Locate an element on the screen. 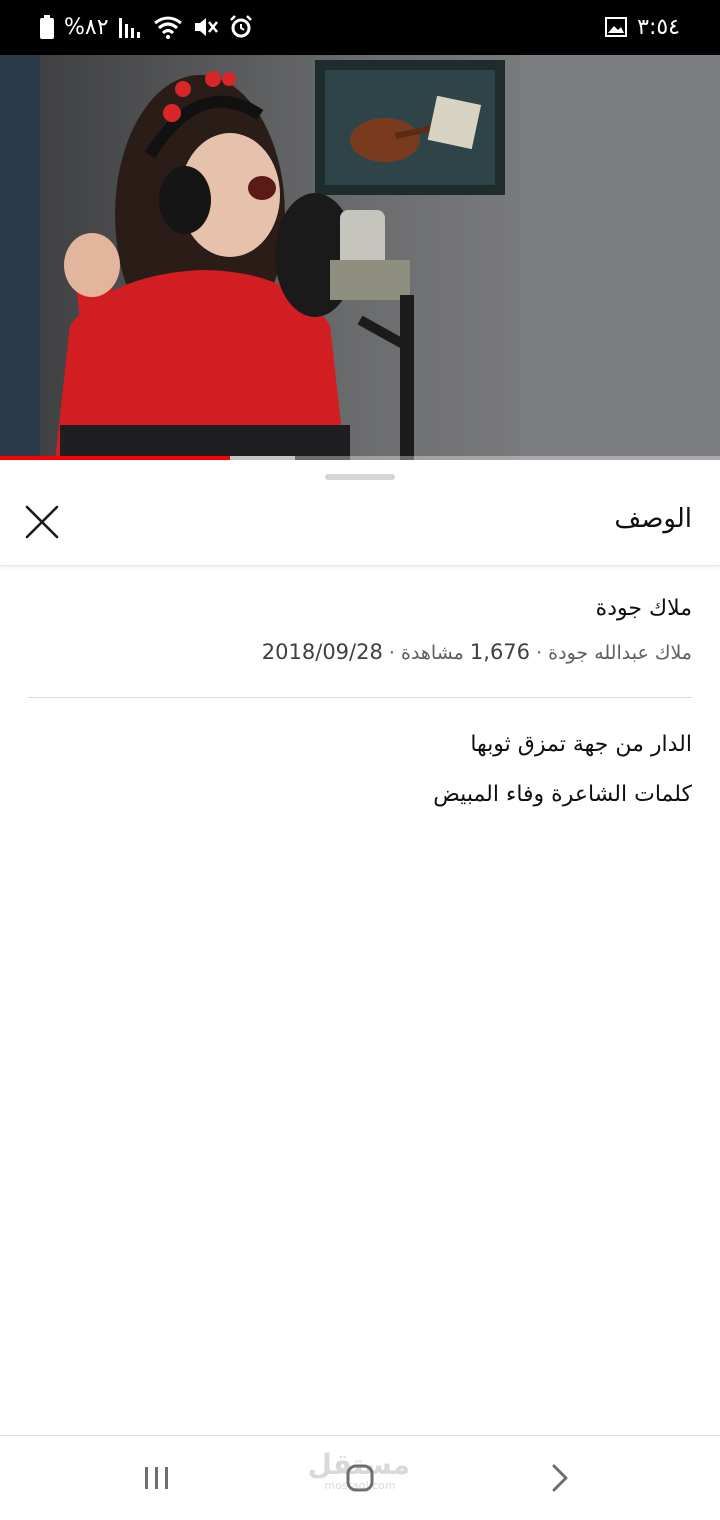 Image resolution: width=720 pixels, height=1520 pixels. recents-button is located at coordinates (157, 1478).